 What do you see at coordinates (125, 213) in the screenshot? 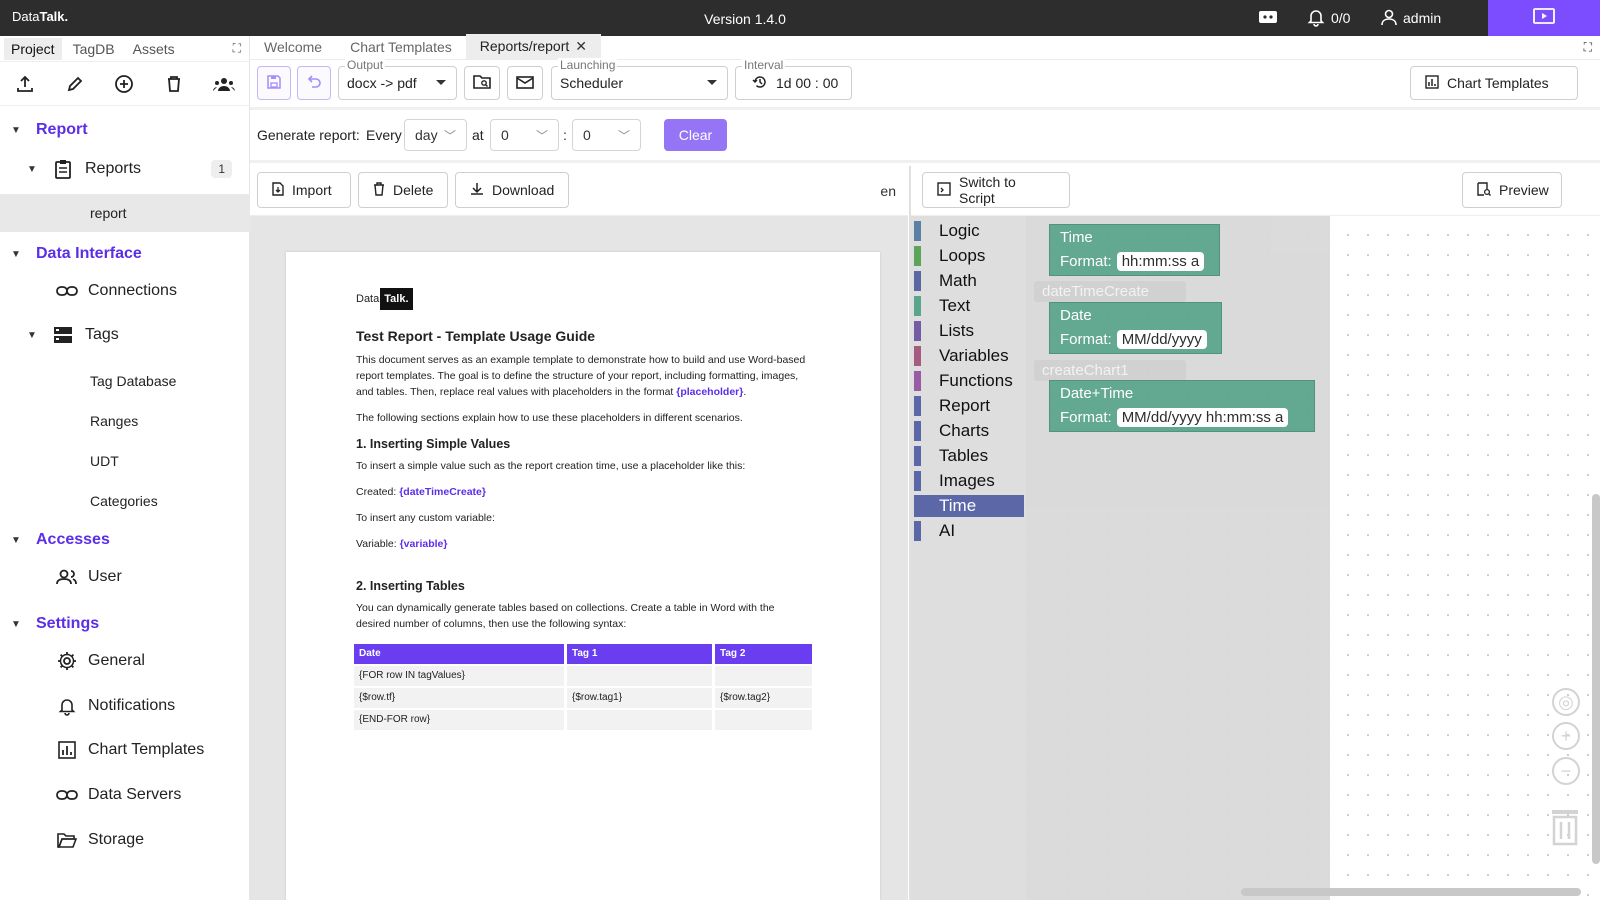
I see `tree-item-report: report` at bounding box center [125, 213].